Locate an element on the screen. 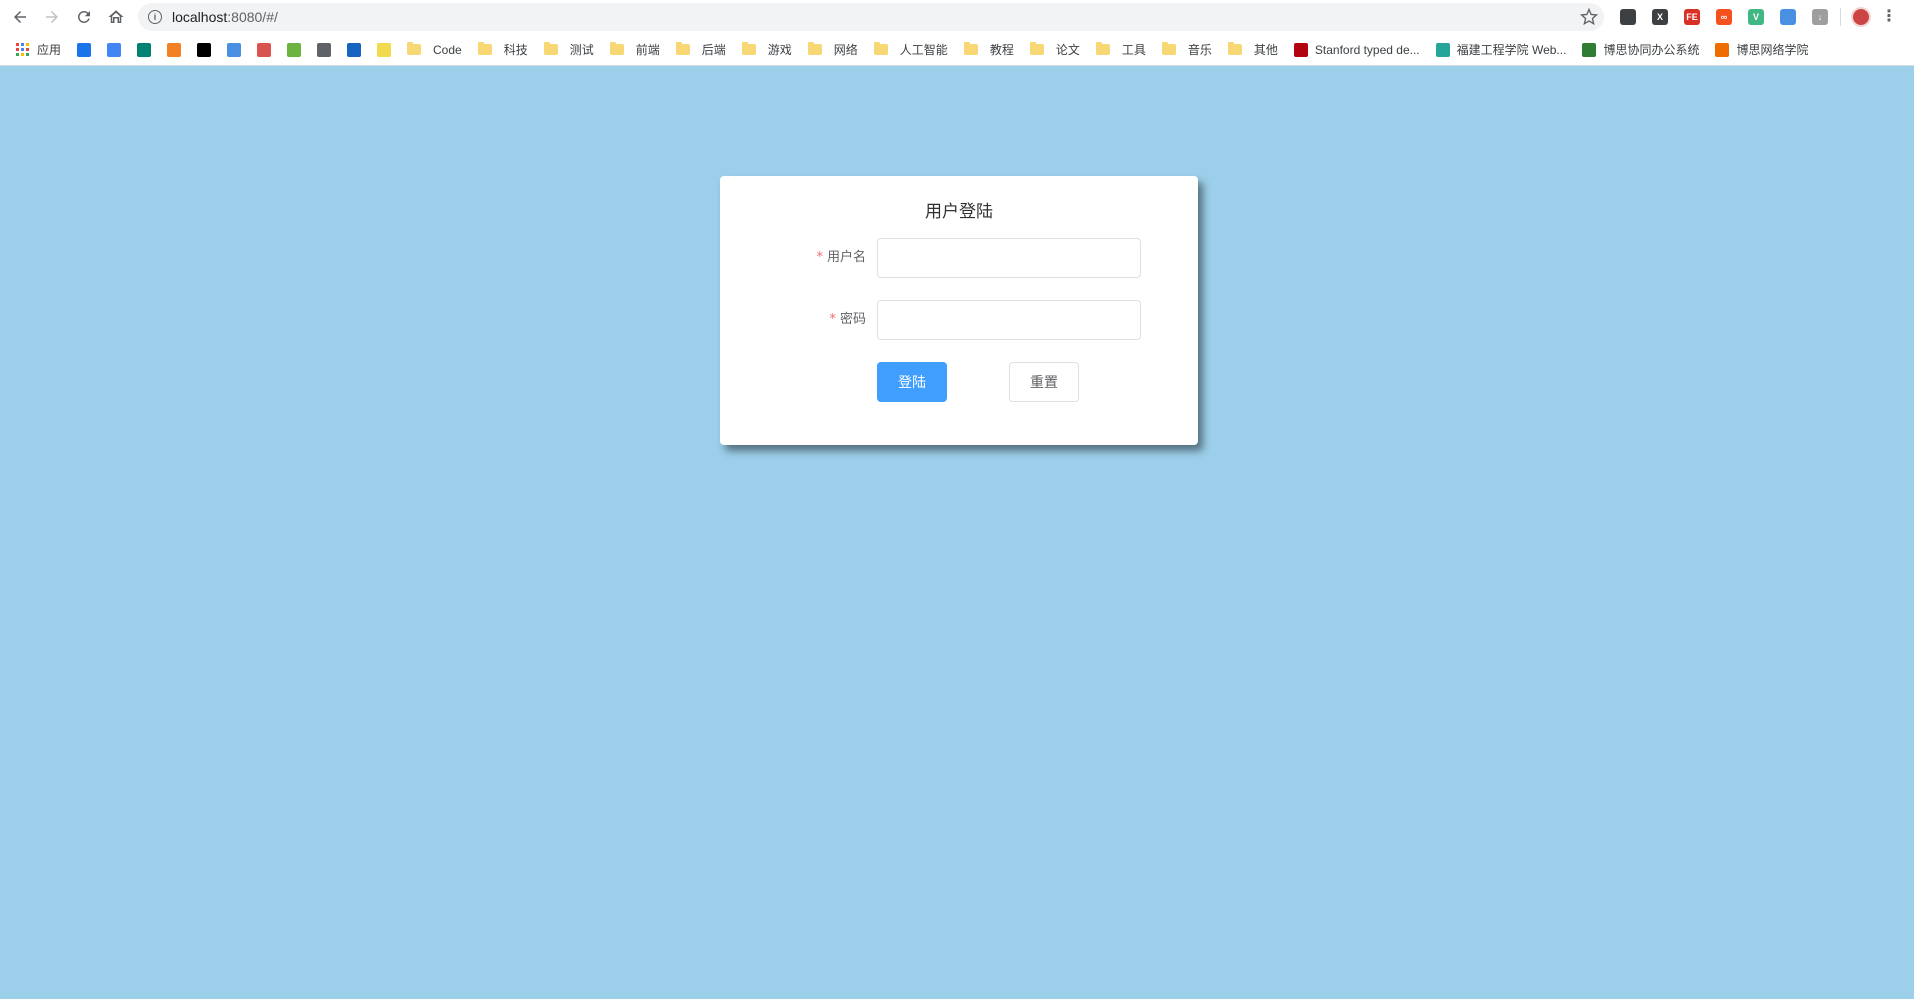 The height and width of the screenshot is (999, 1914). extensions-area: X FE ∞ V ↓ ⋮ is located at coordinates (1754, 17).